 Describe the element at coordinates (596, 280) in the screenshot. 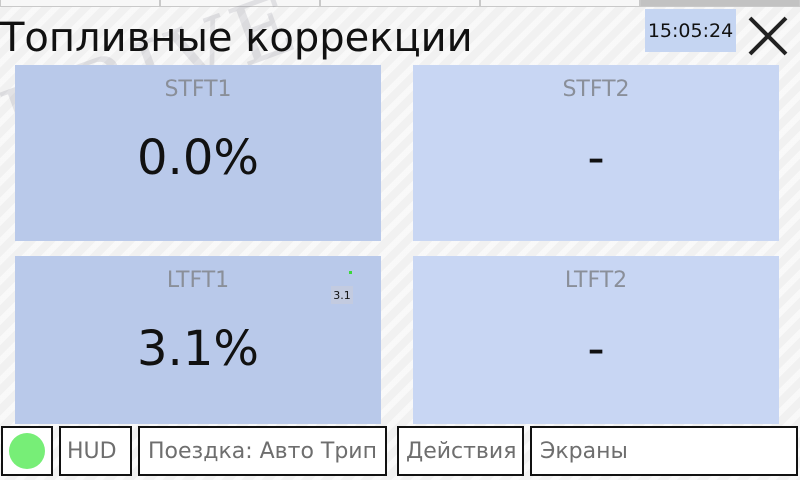

I see `tile-label: LTFT2` at that location.